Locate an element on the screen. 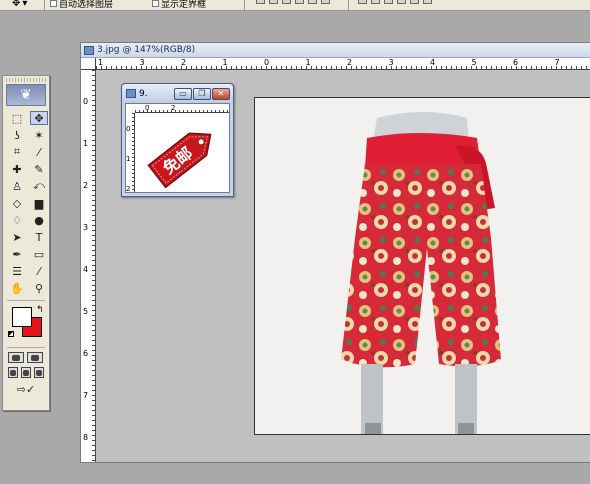 This screenshot has height=484, width=590. brush-tool: ✎ is located at coordinates (39, 169).